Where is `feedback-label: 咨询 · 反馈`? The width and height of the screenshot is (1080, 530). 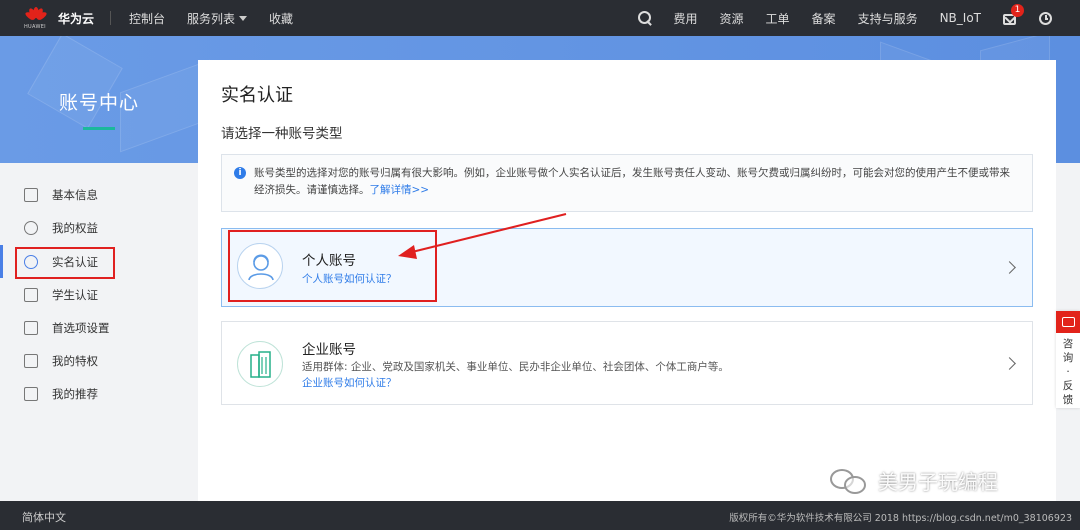
feedback-label: 咨询 · 反馈 is located at coordinates (1068, 372).